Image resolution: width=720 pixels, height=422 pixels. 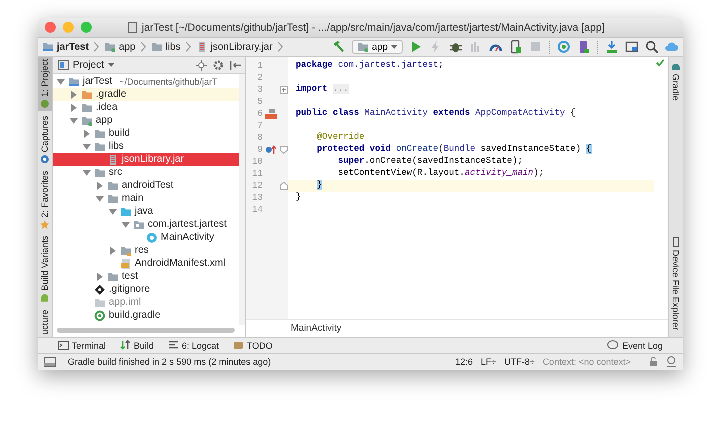 What do you see at coordinates (127, 47) in the screenshot?
I see `breadcrumb: app` at bounding box center [127, 47].